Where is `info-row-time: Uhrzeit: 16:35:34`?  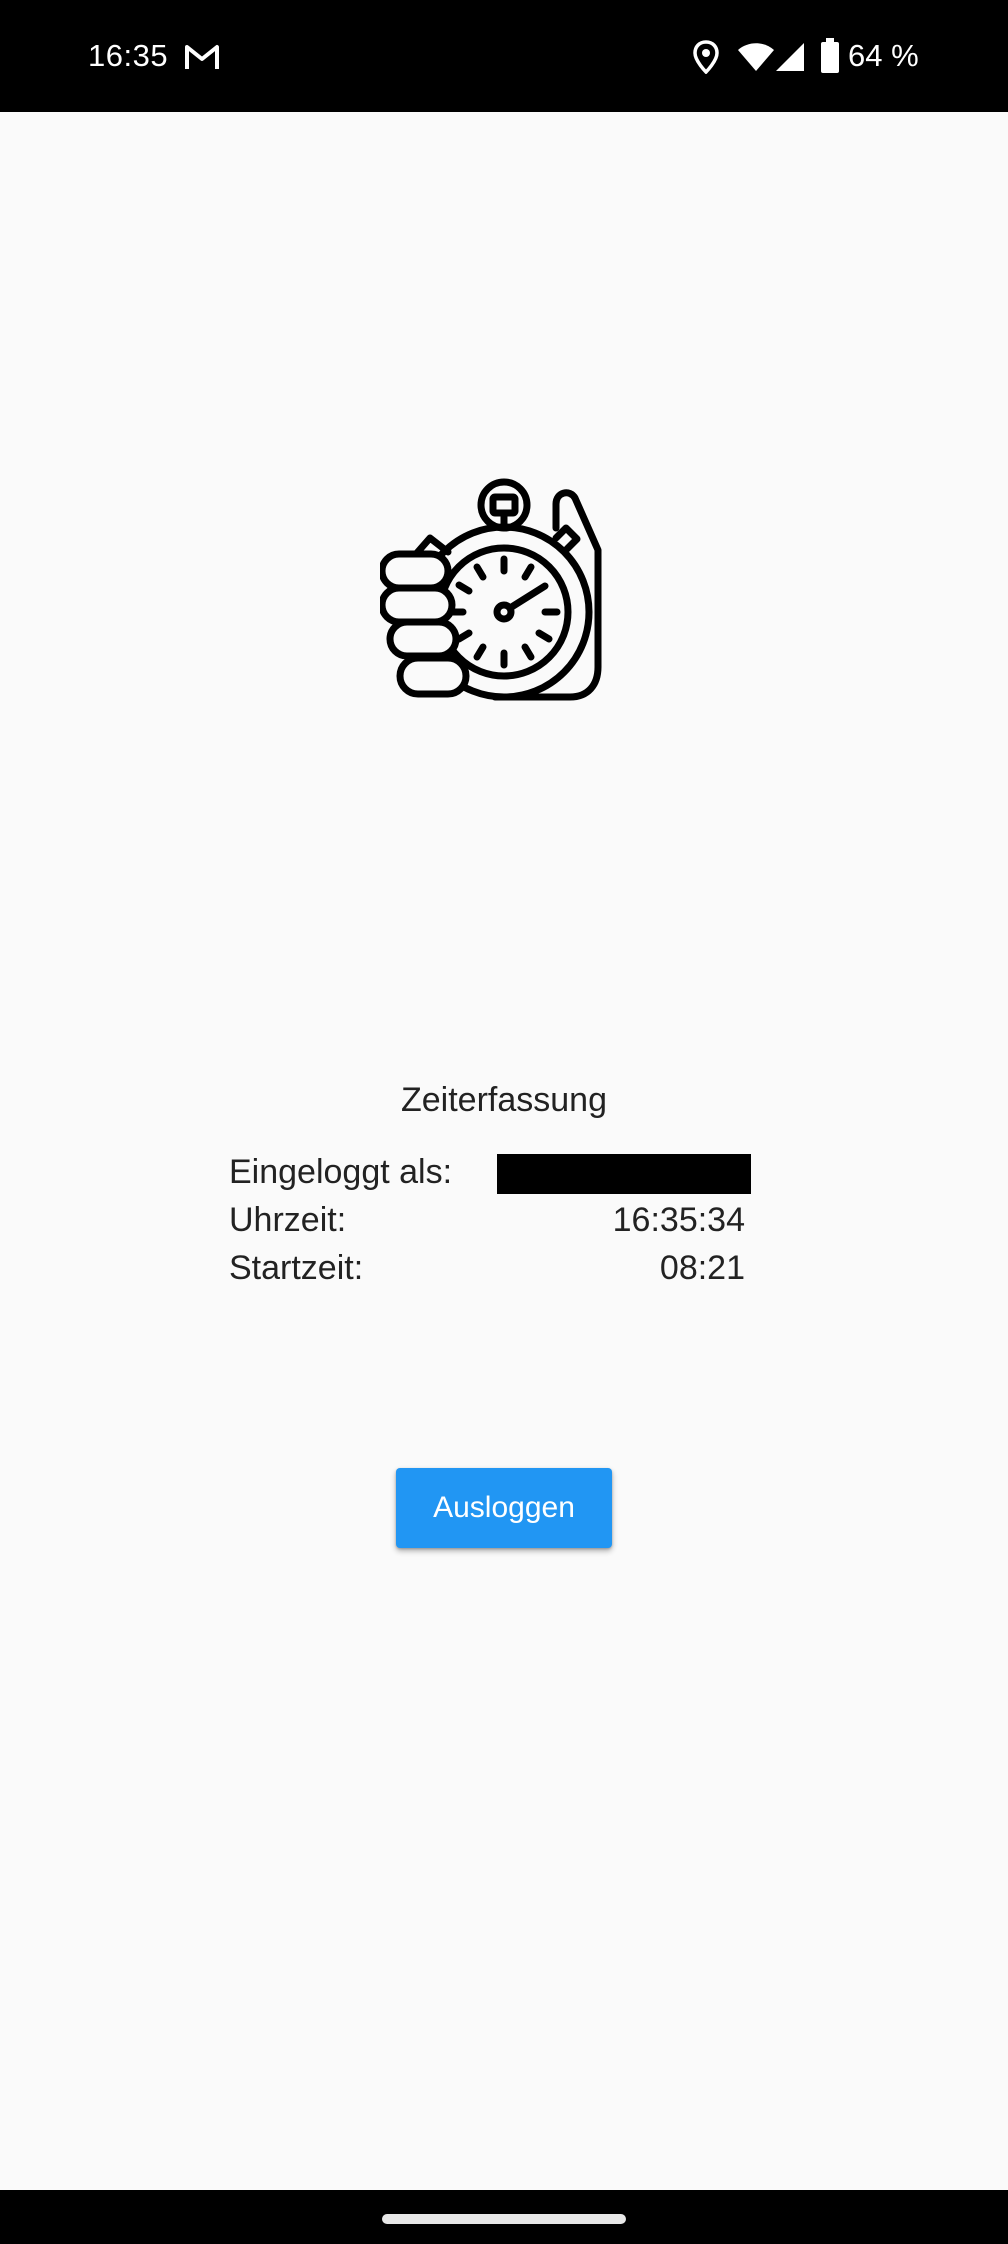
info-row-time: Uhrzeit: 16:35:34 is located at coordinates (490, 1220).